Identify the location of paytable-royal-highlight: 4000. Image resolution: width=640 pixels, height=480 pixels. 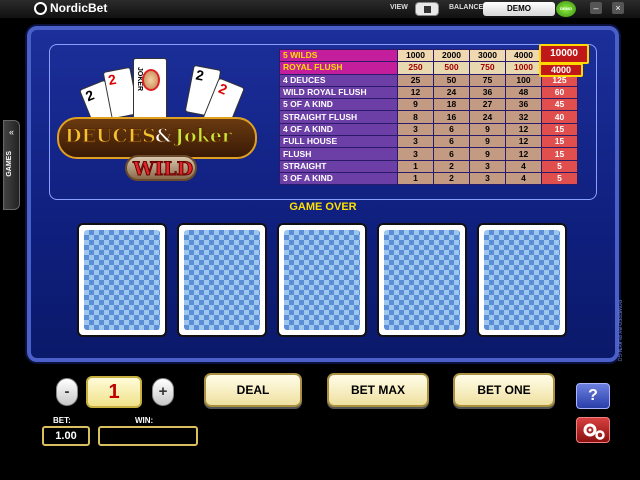
(561, 70).